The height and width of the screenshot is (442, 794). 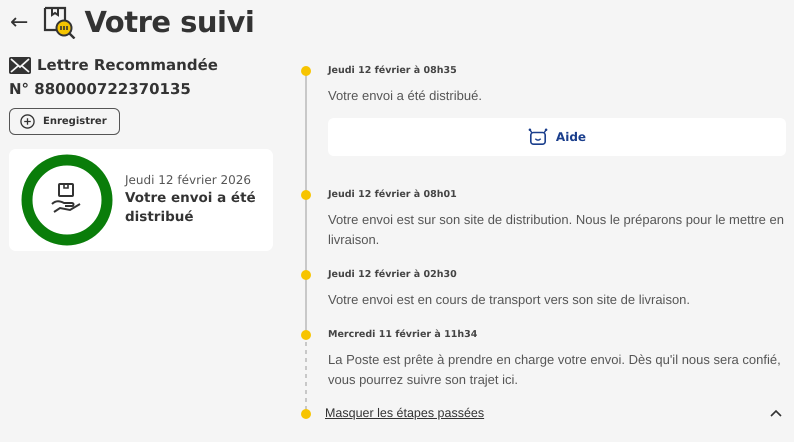 I want to click on envelope-icon, so click(x=20, y=65).